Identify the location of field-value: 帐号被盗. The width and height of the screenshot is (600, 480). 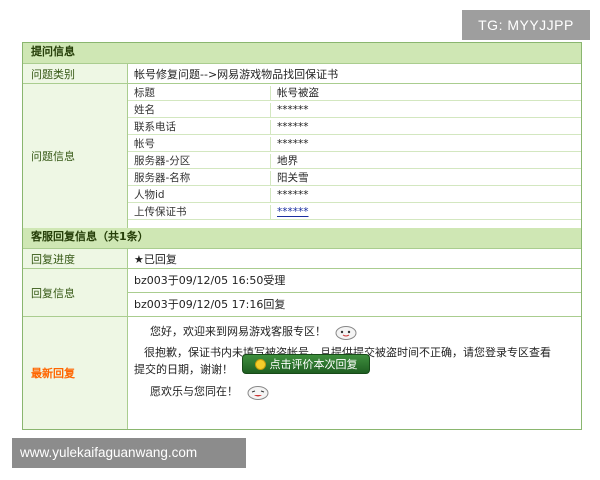
(343, 93).